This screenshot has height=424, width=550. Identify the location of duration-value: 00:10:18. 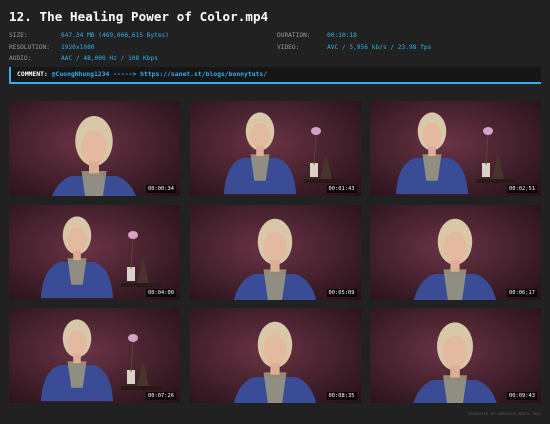
(342, 35).